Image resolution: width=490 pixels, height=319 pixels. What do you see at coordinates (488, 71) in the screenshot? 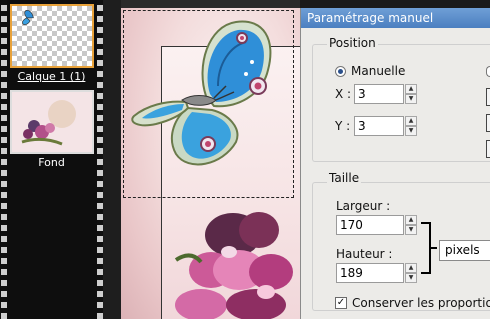
I see `other-position-radio` at bounding box center [488, 71].